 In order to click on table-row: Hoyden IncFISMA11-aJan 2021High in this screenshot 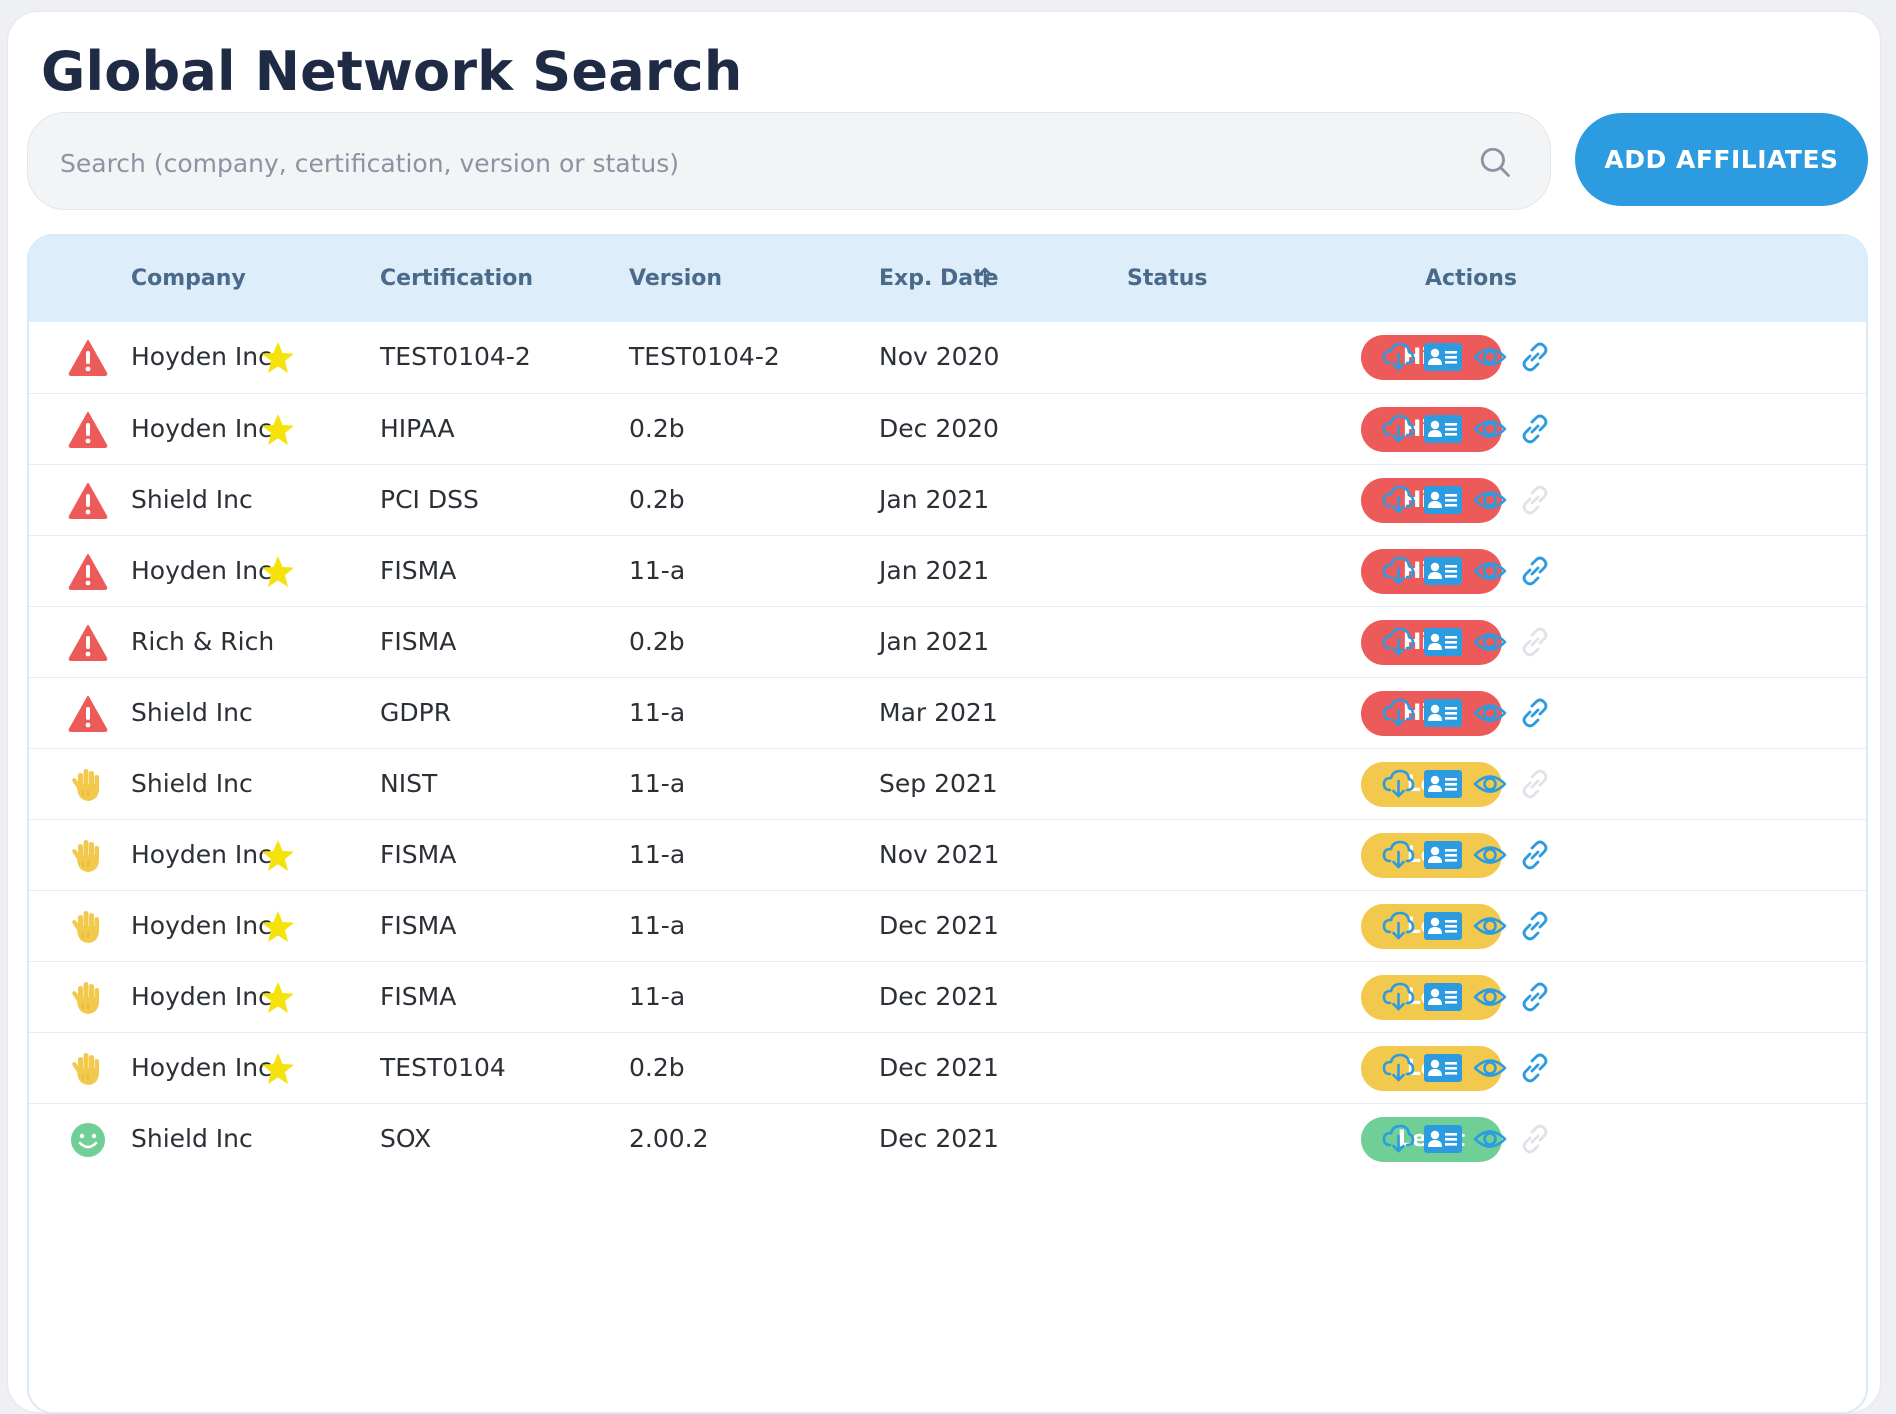, I will do `click(947, 570)`.